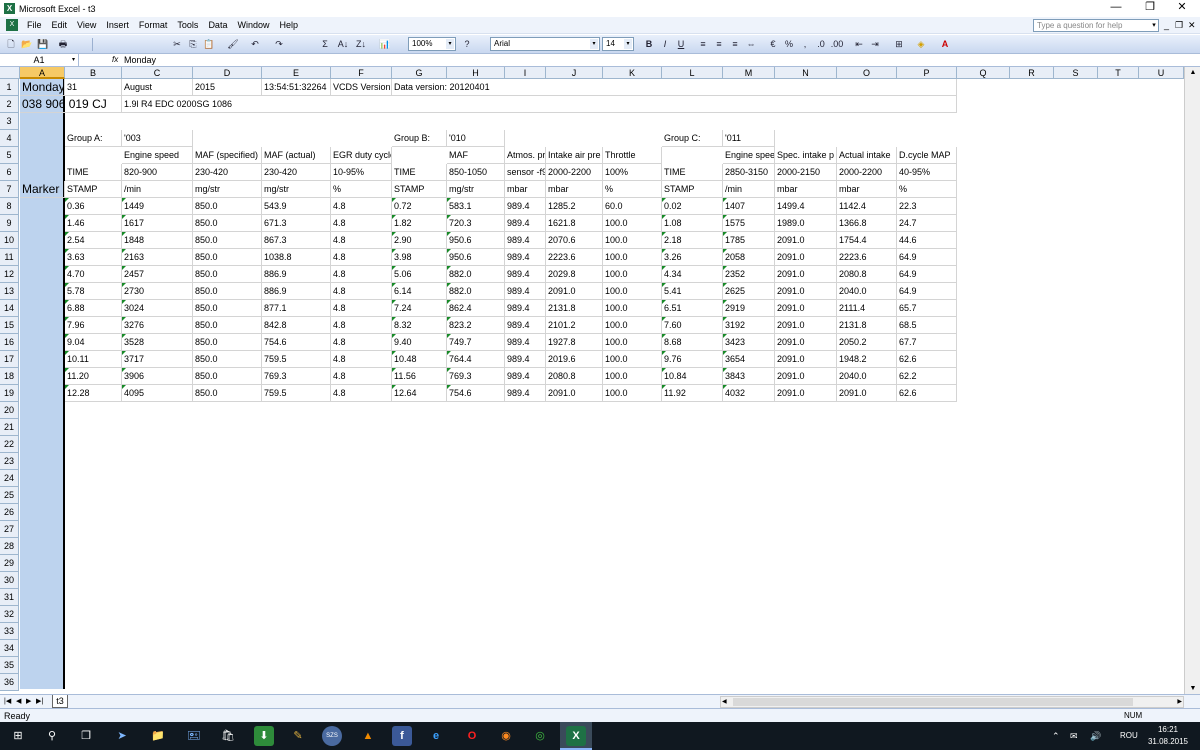 This screenshot has width=1200, height=750. What do you see at coordinates (632, 274) in the screenshot?
I see `cell-k12: 100.0` at bounding box center [632, 274].